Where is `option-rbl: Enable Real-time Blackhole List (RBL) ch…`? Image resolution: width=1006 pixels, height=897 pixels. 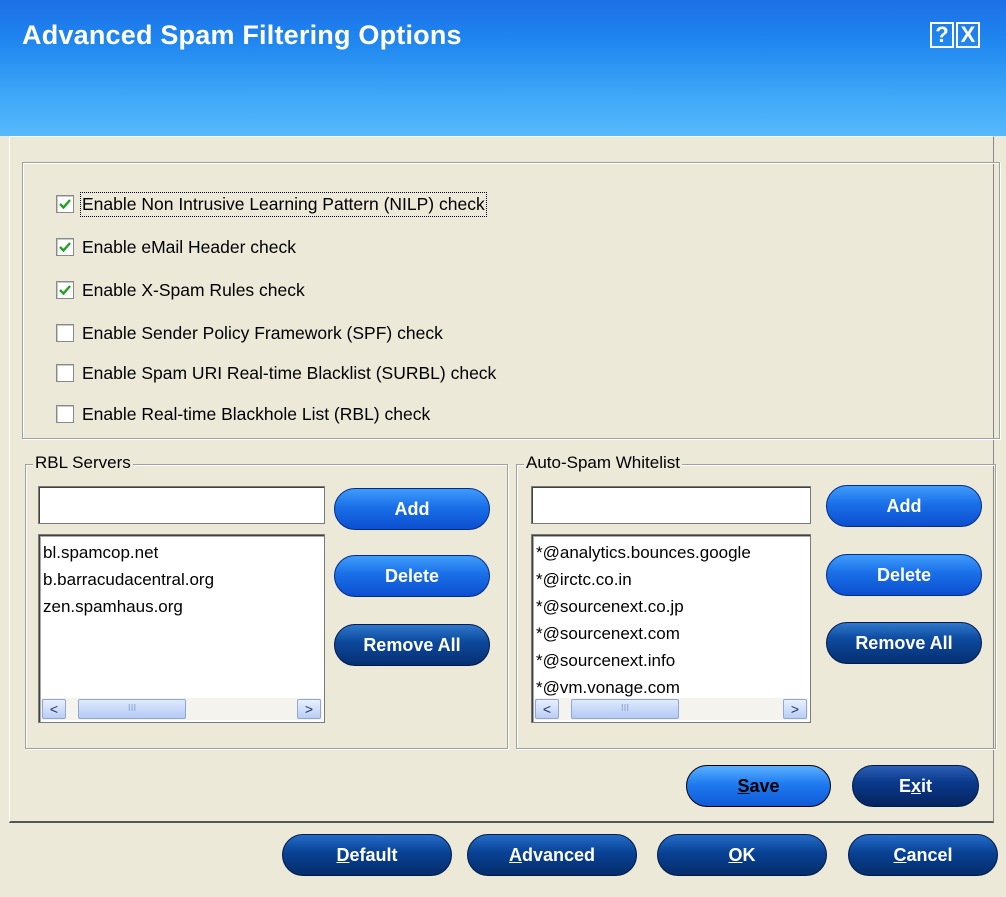 option-rbl: Enable Real-time Blackhole List (RBL) ch… is located at coordinates (243, 414).